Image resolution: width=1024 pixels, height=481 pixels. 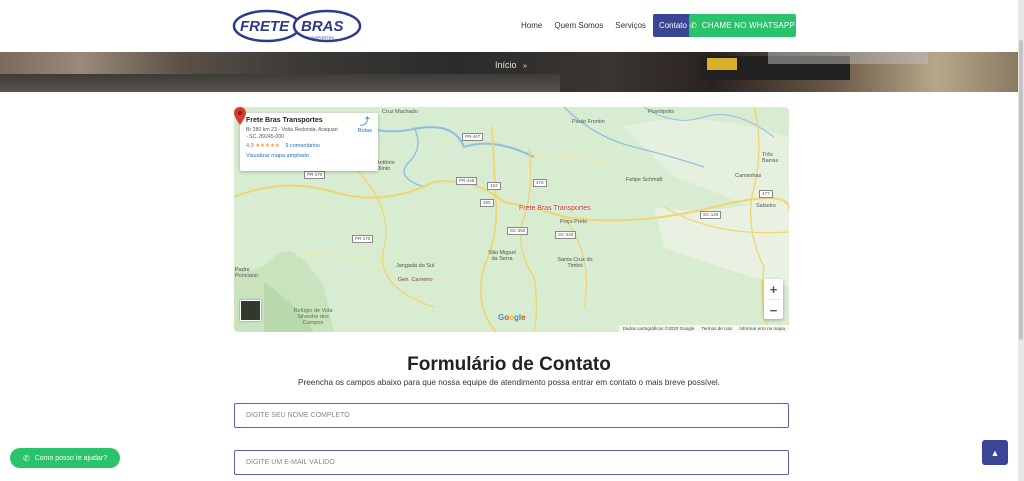 What do you see at coordinates (540, 183) in the screenshot?
I see `road-shield: 476` at bounding box center [540, 183].